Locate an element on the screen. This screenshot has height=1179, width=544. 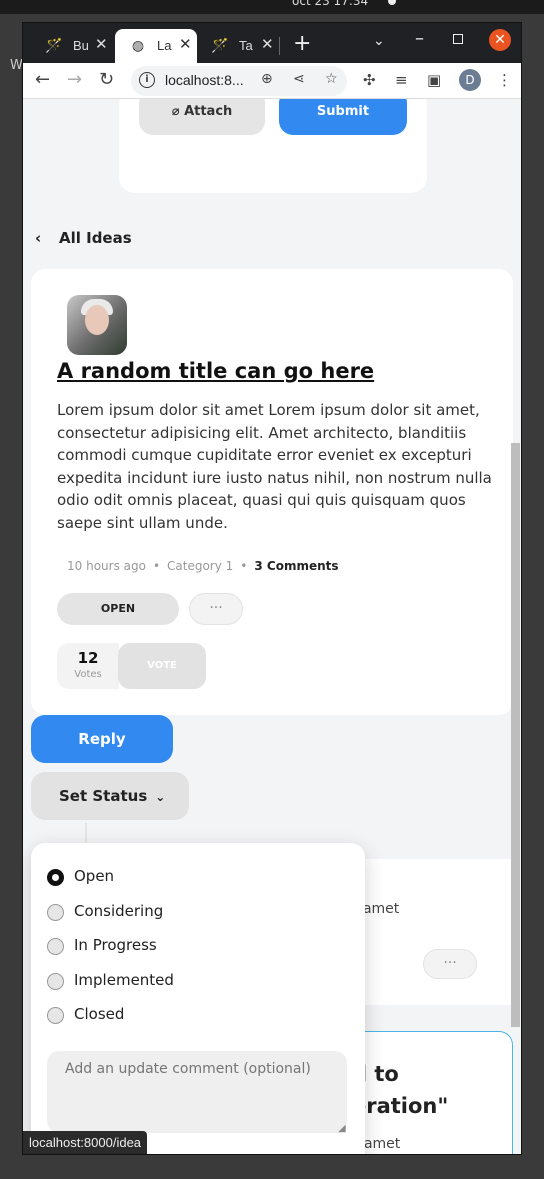
forward-arrow-icon: → is located at coordinates (74, 79).